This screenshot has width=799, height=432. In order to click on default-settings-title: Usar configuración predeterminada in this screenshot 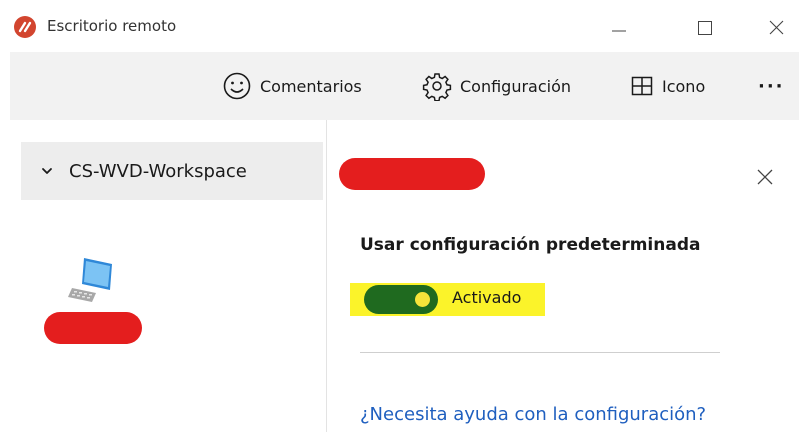, I will do `click(530, 245)`.